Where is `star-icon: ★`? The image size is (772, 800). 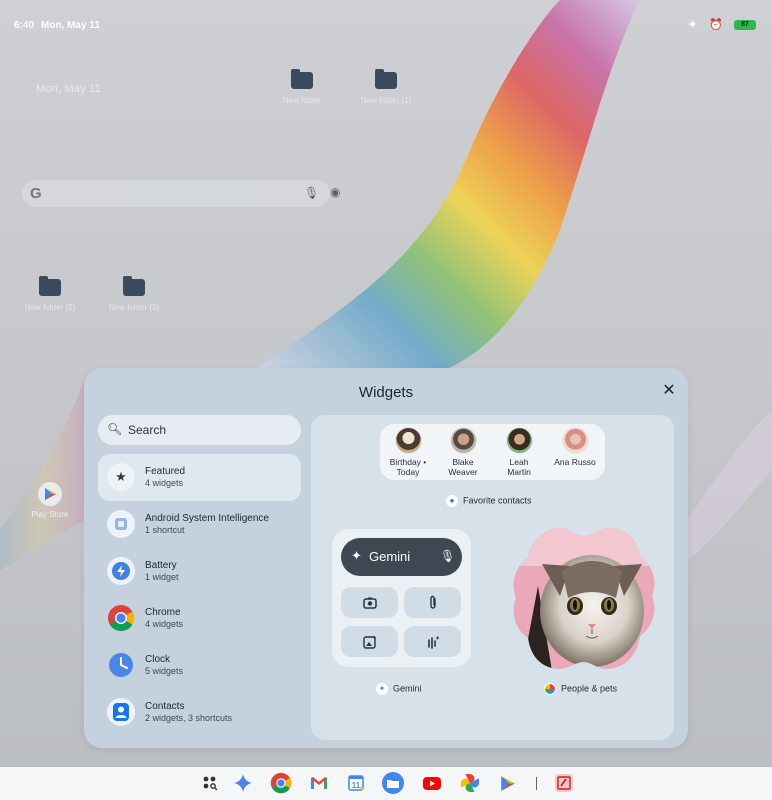 star-icon: ★ is located at coordinates (121, 477).